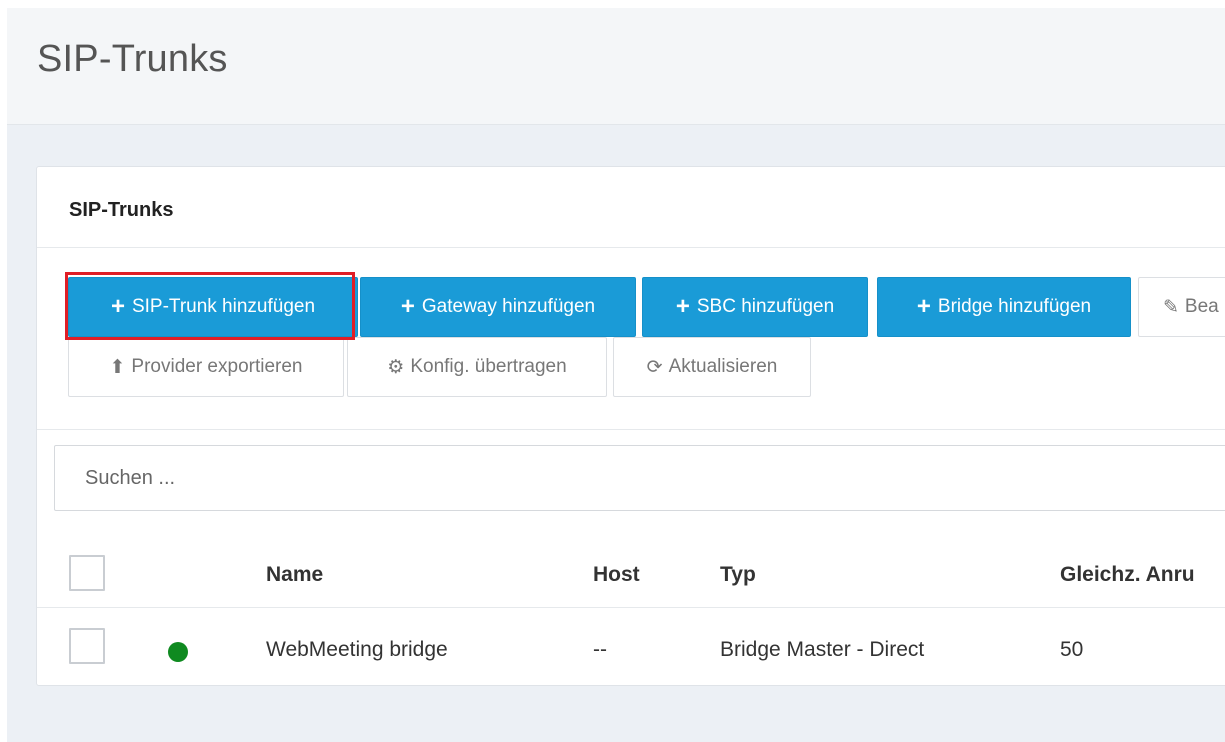 This screenshot has height=742, width=1225. Describe the element at coordinates (87, 646) in the screenshot. I see `row-checkbox` at that location.